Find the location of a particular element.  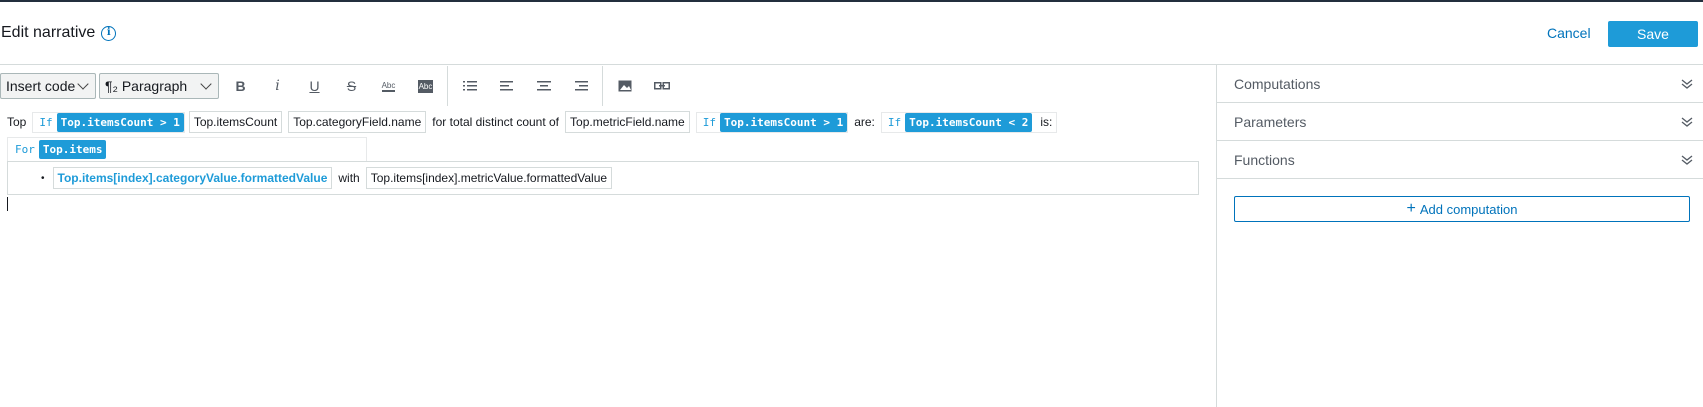

align-left-icon is located at coordinates (506, 86).